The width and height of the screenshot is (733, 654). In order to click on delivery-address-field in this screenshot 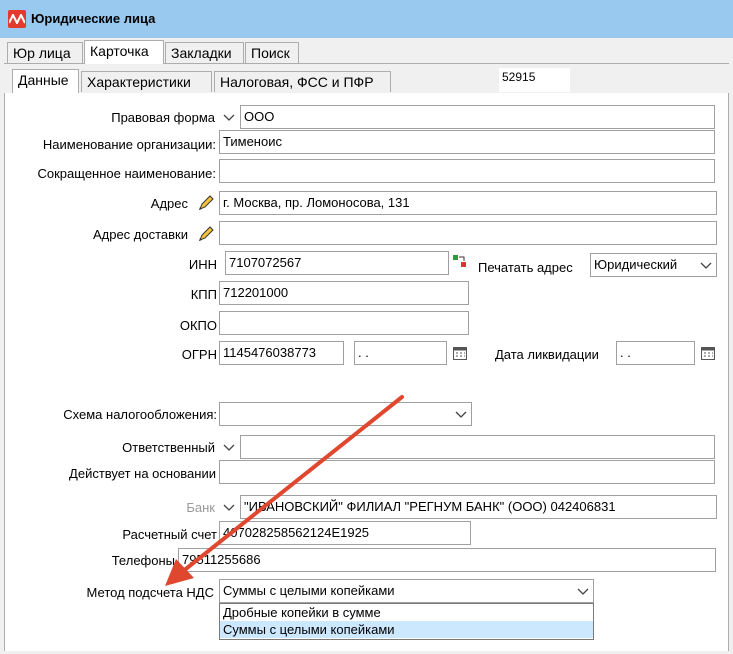, I will do `click(468, 233)`.